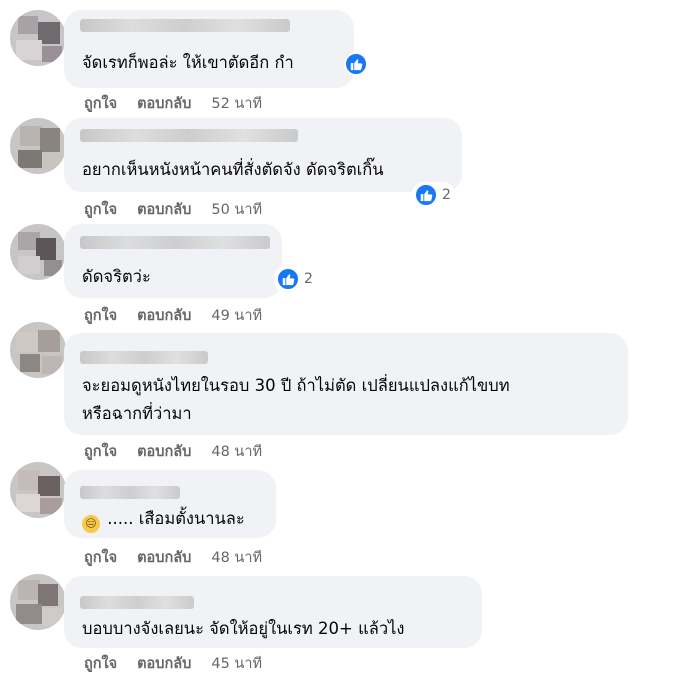 The width and height of the screenshot is (691, 674). Describe the element at coordinates (116, 276) in the screenshot. I see `comment-text: ดัดจริตว่ะ` at that location.